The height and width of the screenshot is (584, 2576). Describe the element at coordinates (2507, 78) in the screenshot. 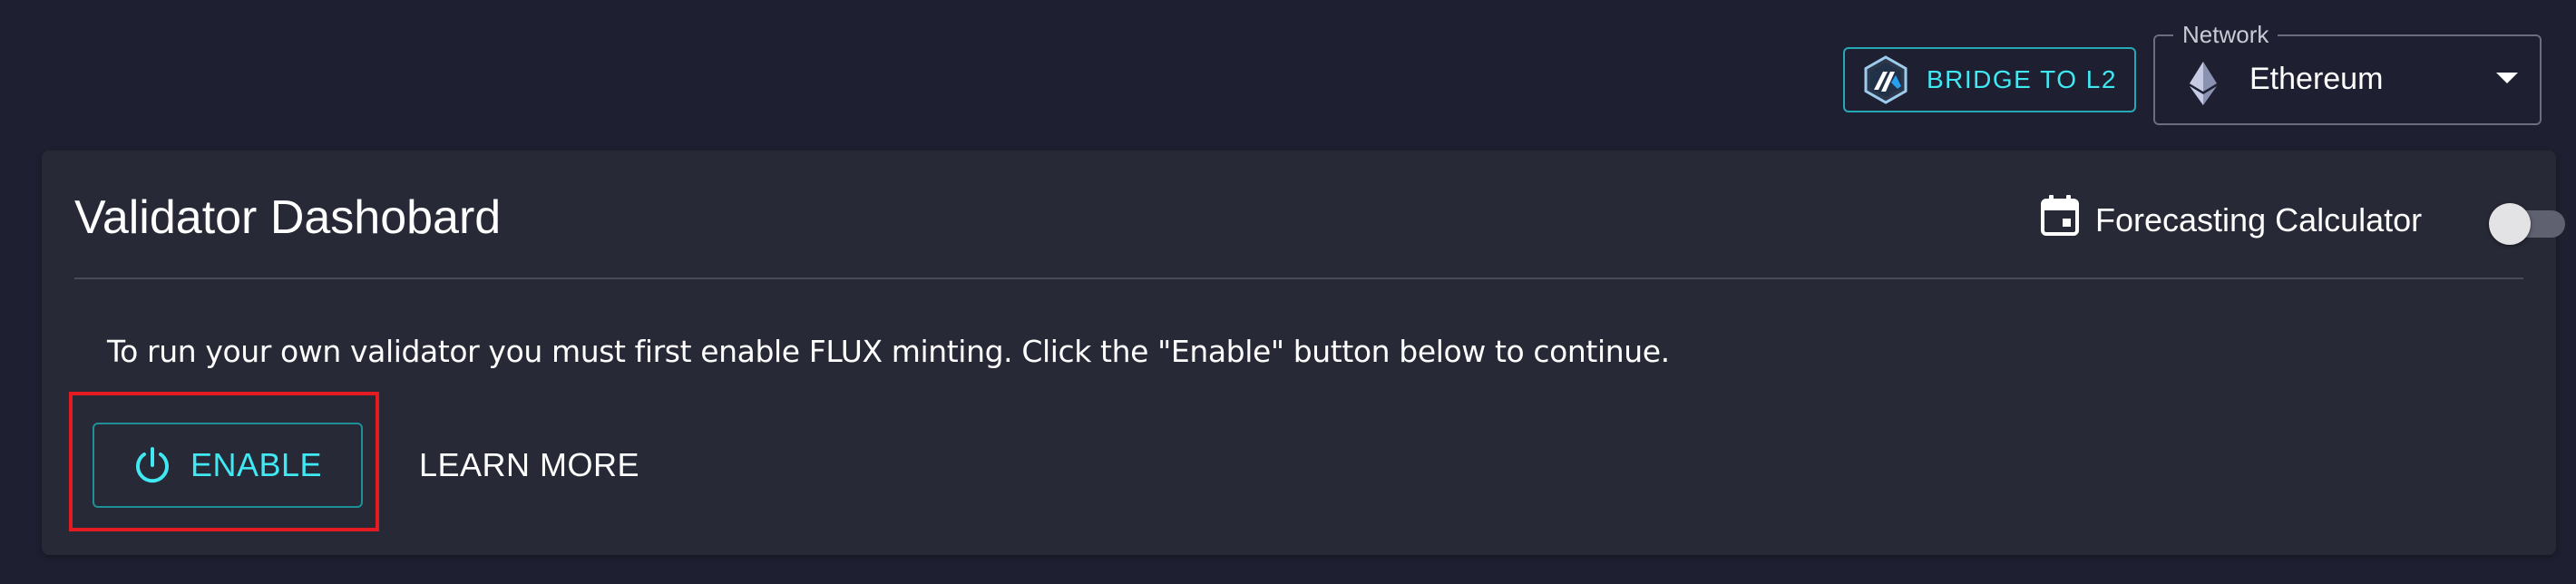

I see `chevron-down-icon` at that location.